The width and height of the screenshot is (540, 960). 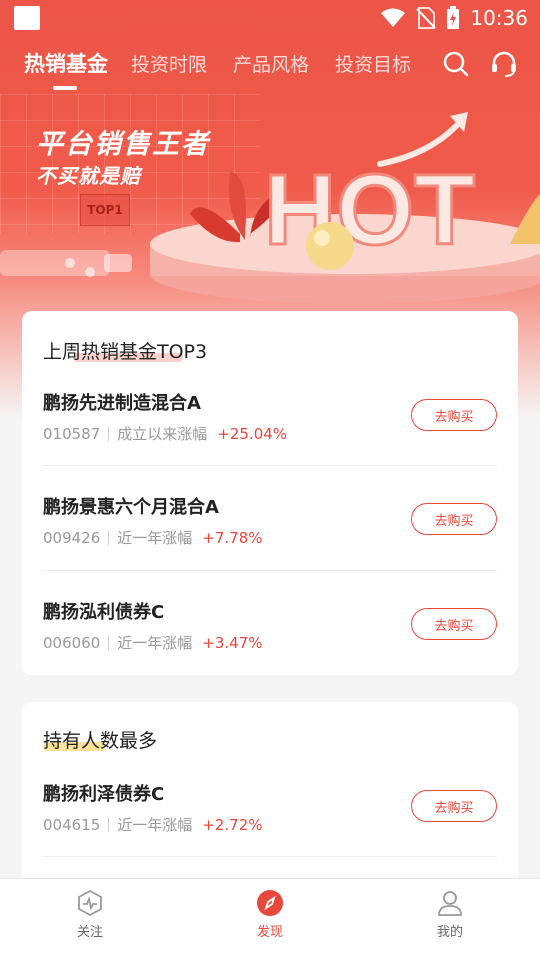 What do you see at coordinates (426, 18) in the screenshot?
I see `no-sim-icon` at bounding box center [426, 18].